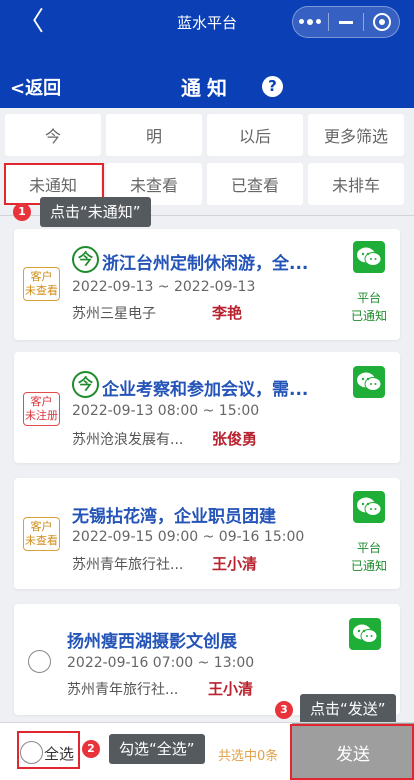 Image resolution: width=414 pixels, height=780 pixels. What do you see at coordinates (22, 212) in the screenshot?
I see `step-1-badge: 1` at bounding box center [22, 212].